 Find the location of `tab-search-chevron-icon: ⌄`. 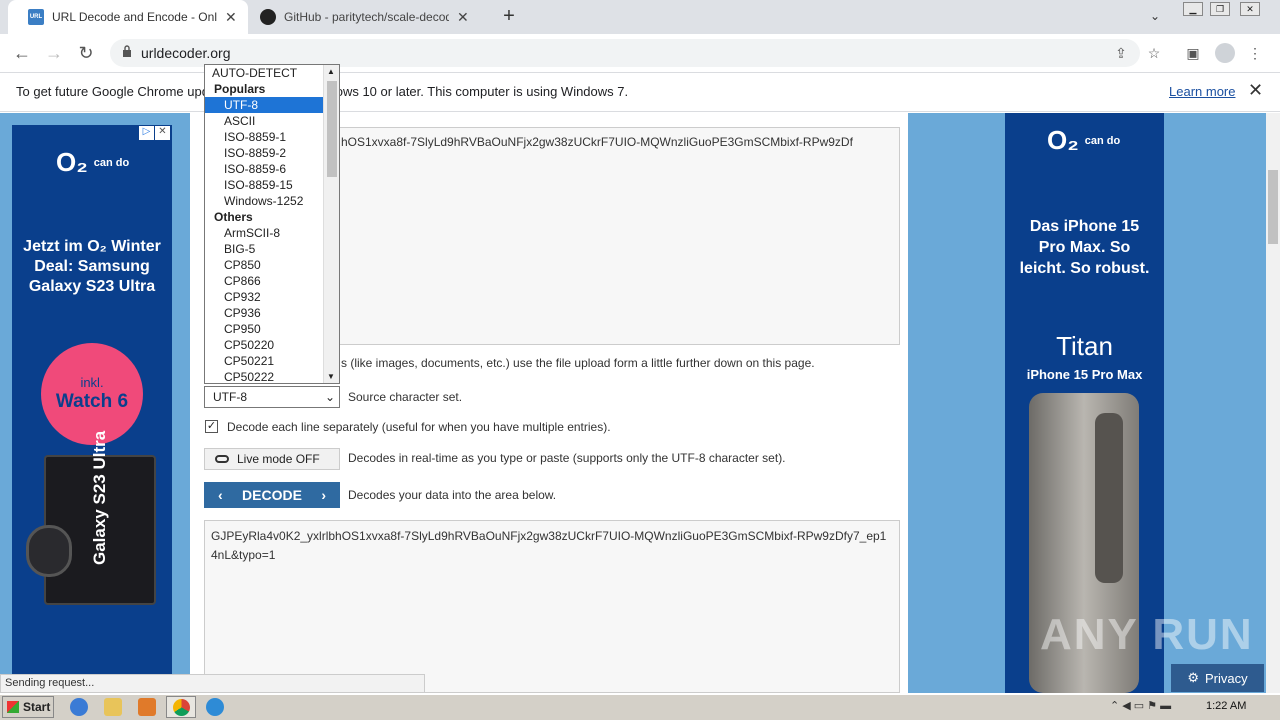

tab-search-chevron-icon: ⌄ is located at coordinates (1155, 16).